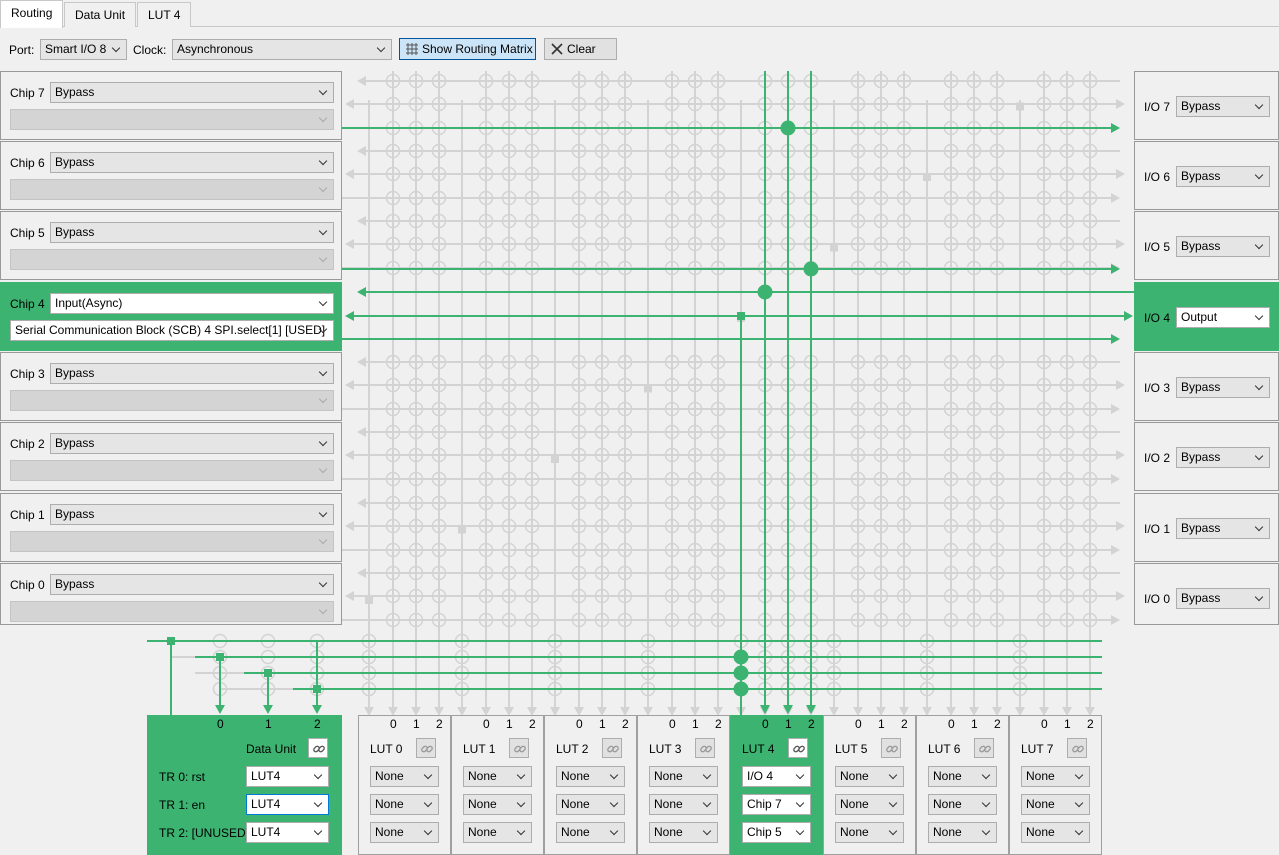 Image resolution: width=1279 pixels, height=855 pixels. I want to click on chip-panel: Chip 1 Bypass, so click(171, 527).